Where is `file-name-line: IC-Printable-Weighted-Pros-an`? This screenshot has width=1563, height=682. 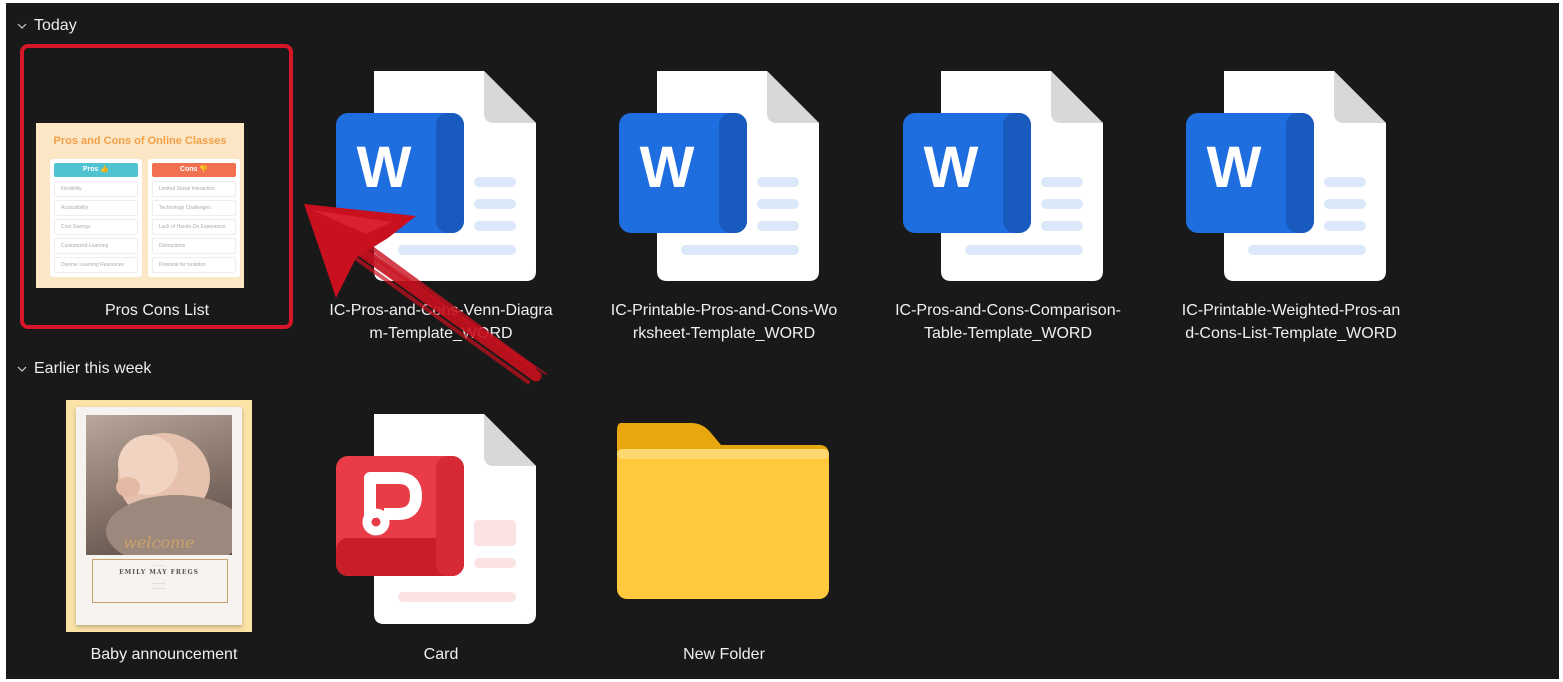 file-name-line: IC-Printable-Weighted-Pros-an is located at coordinates (1291, 310).